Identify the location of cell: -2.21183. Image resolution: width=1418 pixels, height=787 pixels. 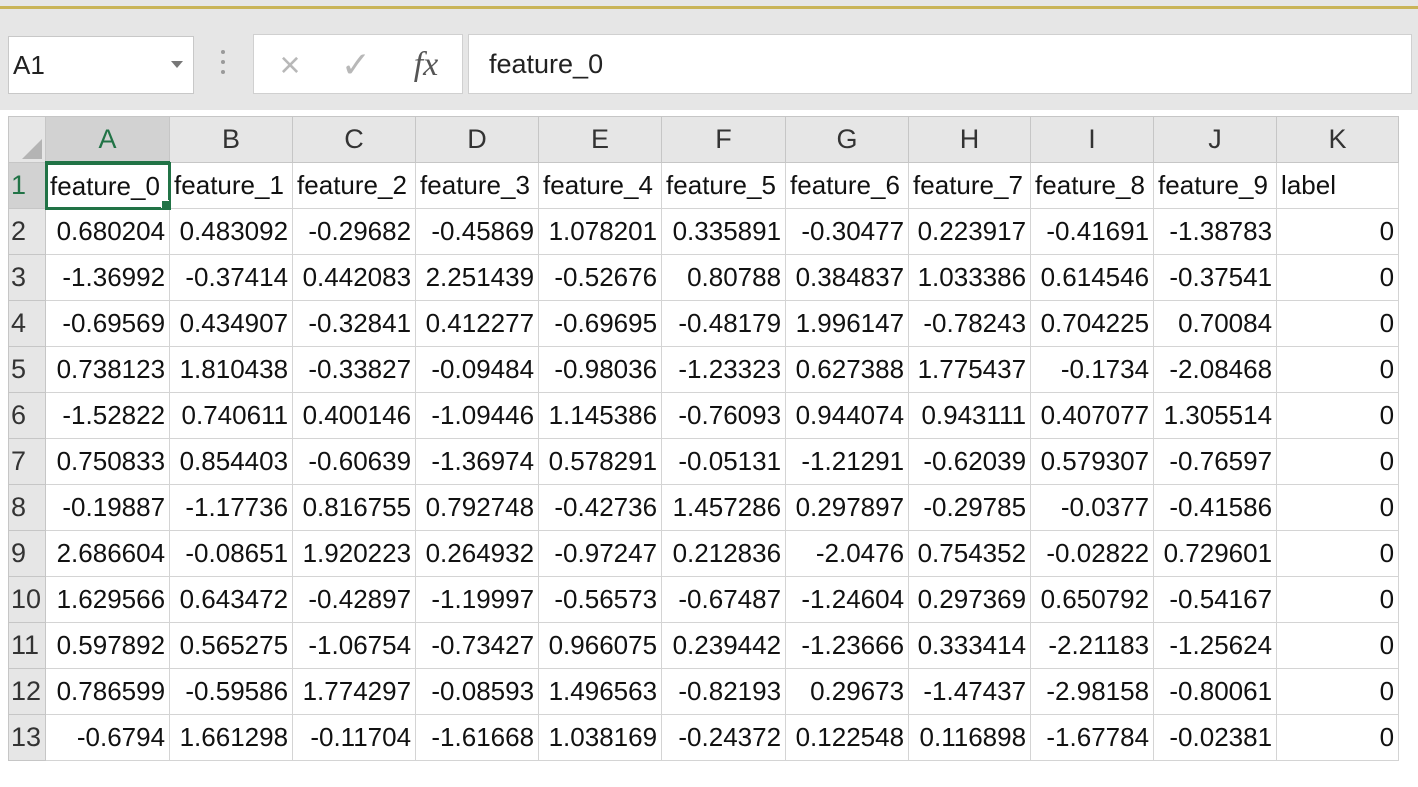
(1092, 645).